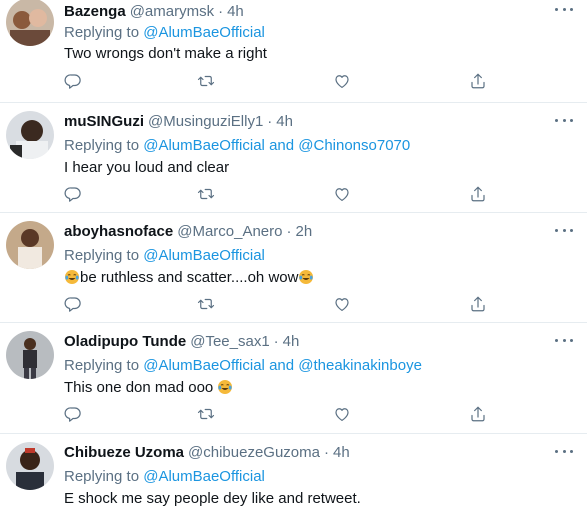 The width and height of the screenshot is (587, 513). I want to click on tweet-header: aboyhasnoface @Marco_Anero · 2h, so click(188, 232).